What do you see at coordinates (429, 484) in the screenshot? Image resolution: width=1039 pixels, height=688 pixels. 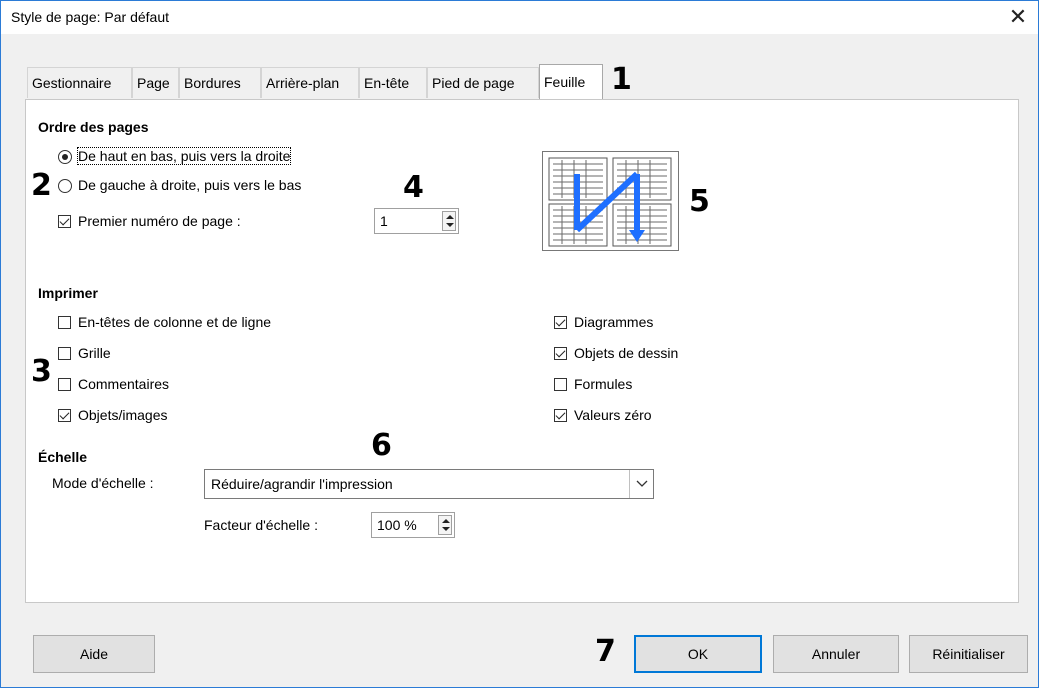 I see `scale-mode-select: Réduire/agrandir l'impression` at bounding box center [429, 484].